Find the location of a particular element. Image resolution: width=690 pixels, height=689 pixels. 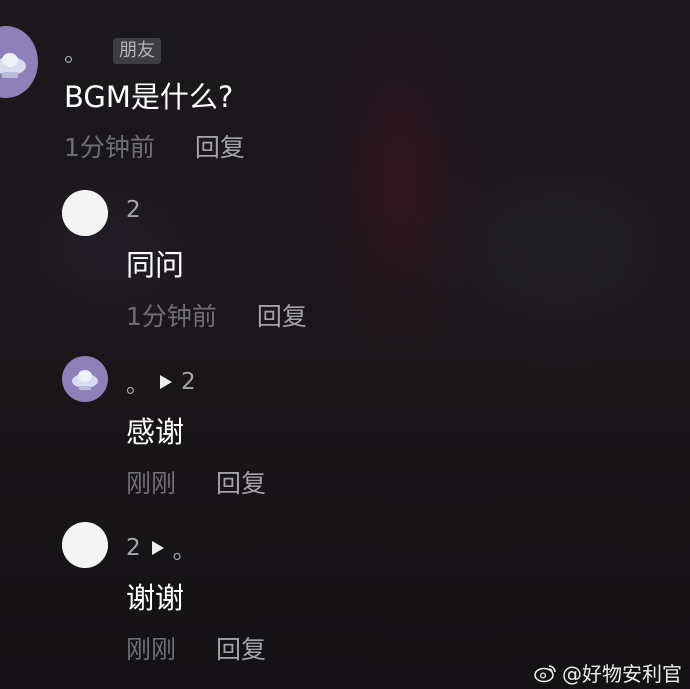

comment-text: BGM是什么? is located at coordinates (149, 97).